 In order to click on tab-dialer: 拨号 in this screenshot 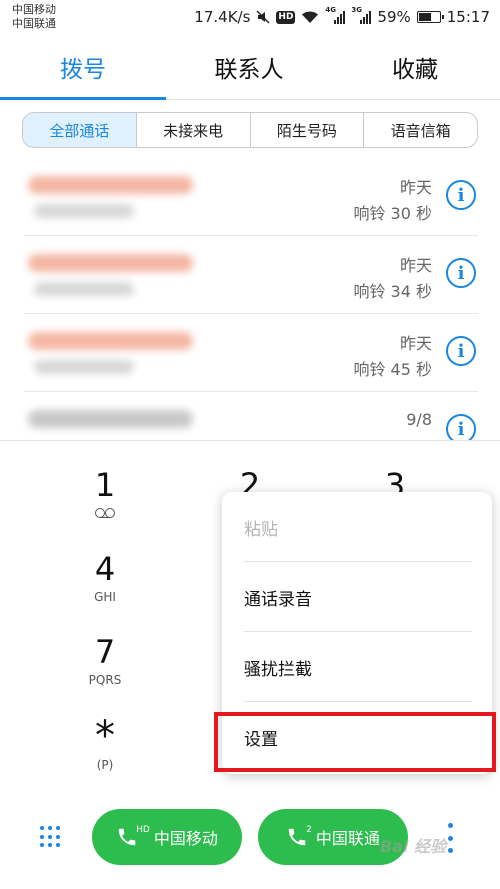, I will do `click(83, 67)`.